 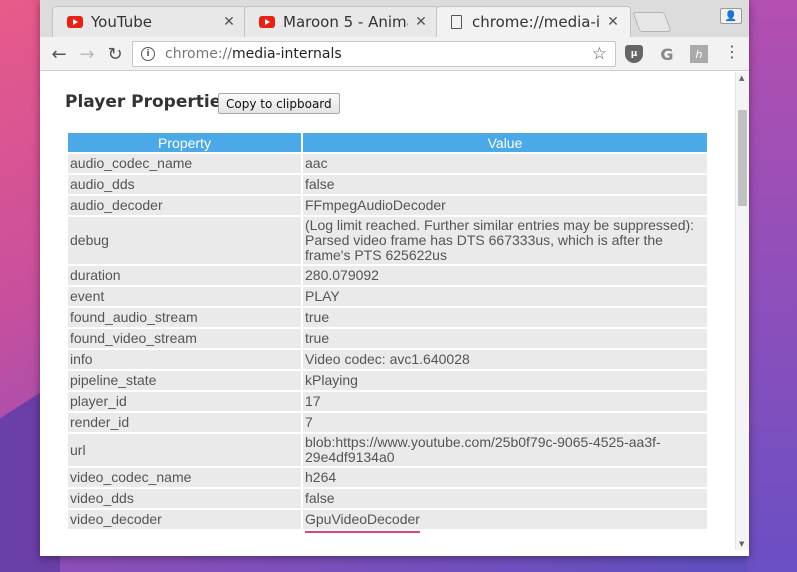 What do you see at coordinates (362, 522) in the screenshot?
I see `highlighted-value: GpuVideoDecoder` at bounding box center [362, 522].